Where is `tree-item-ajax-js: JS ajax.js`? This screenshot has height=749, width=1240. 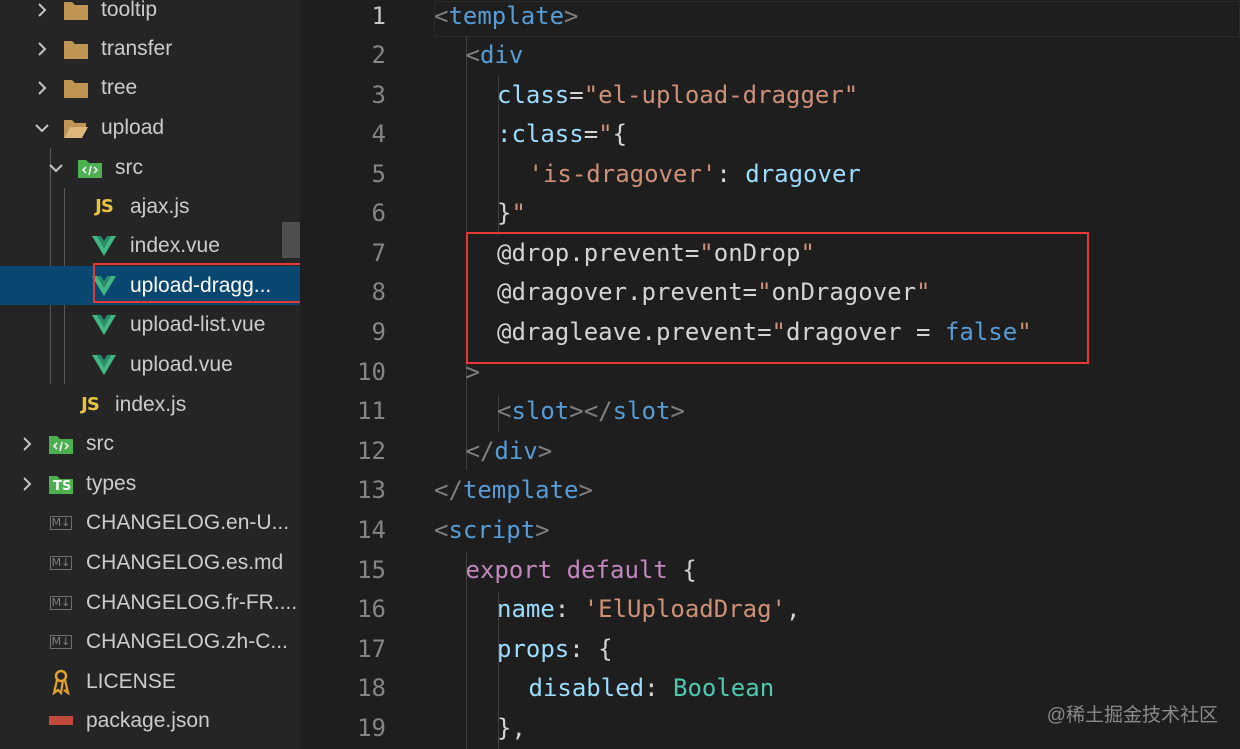 tree-item-ajax-js: JS ajax.js is located at coordinates (150, 206).